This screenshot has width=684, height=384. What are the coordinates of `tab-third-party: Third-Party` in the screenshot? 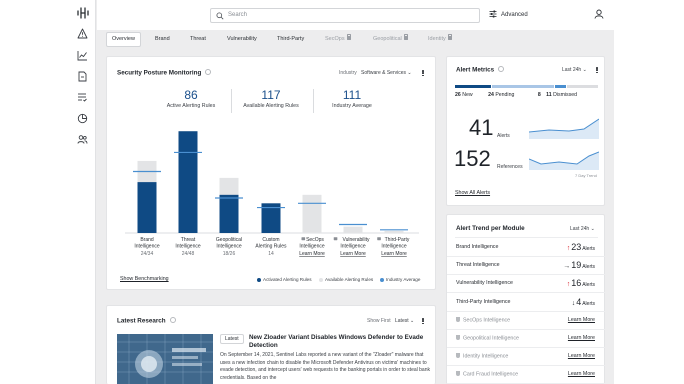 It's located at (290, 39).